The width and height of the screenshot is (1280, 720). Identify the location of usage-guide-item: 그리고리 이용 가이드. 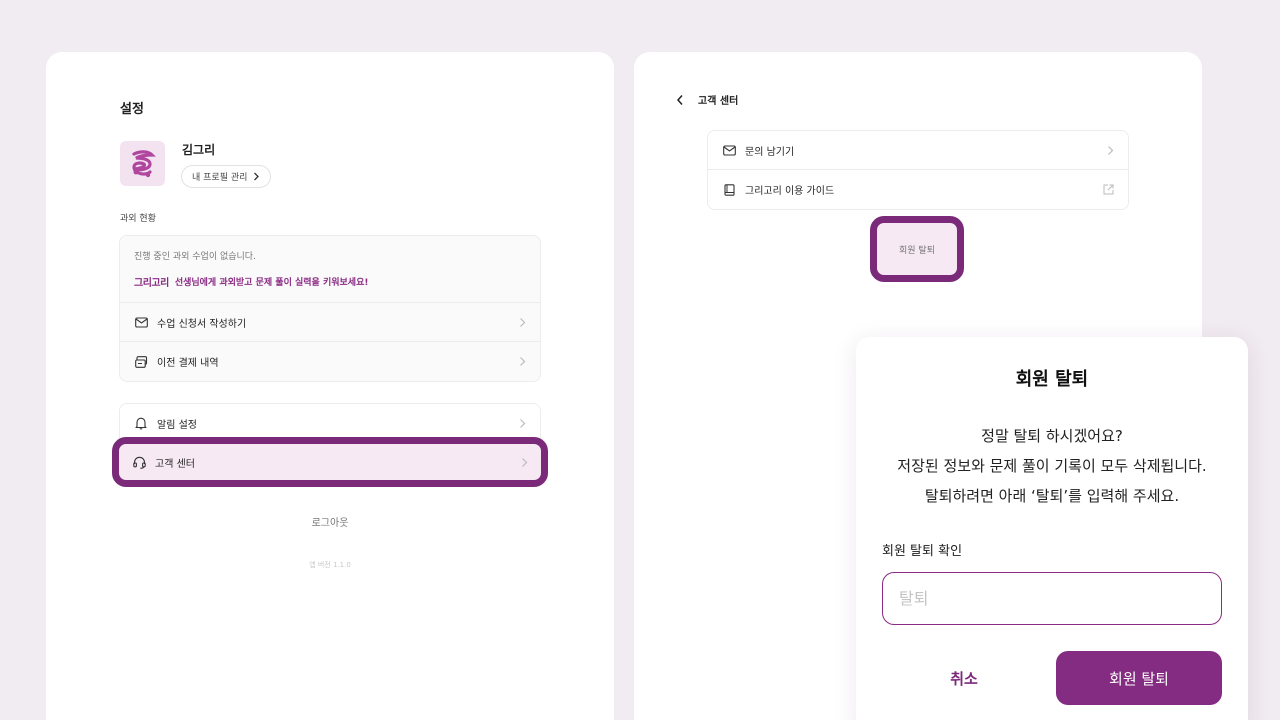
(918, 189).